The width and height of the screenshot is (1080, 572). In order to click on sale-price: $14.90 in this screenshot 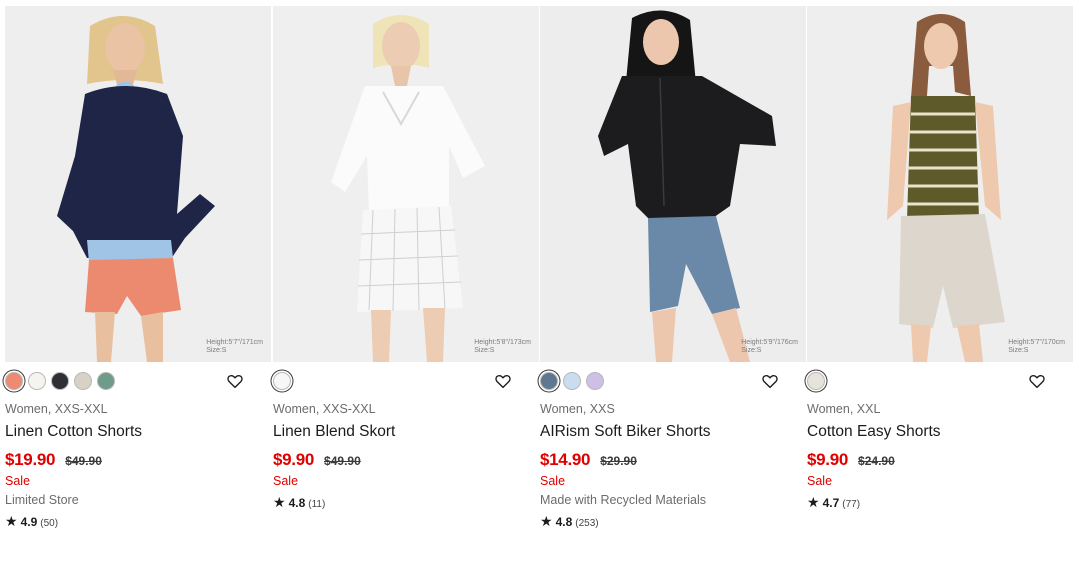, I will do `click(565, 459)`.